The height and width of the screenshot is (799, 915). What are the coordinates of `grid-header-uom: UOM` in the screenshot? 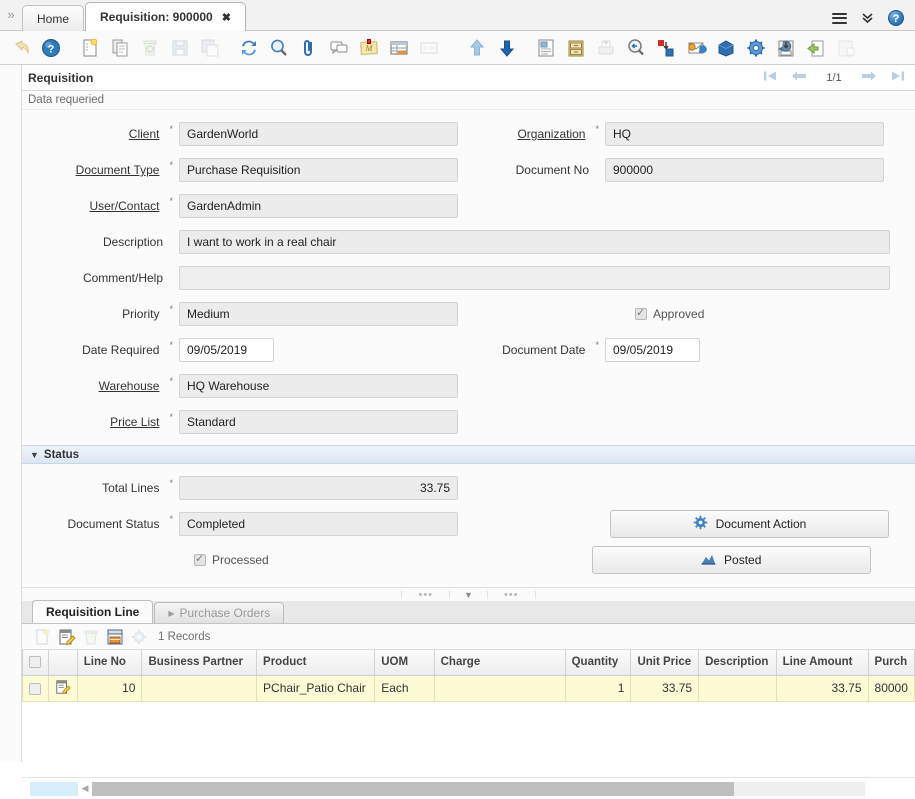 It's located at (404, 663).